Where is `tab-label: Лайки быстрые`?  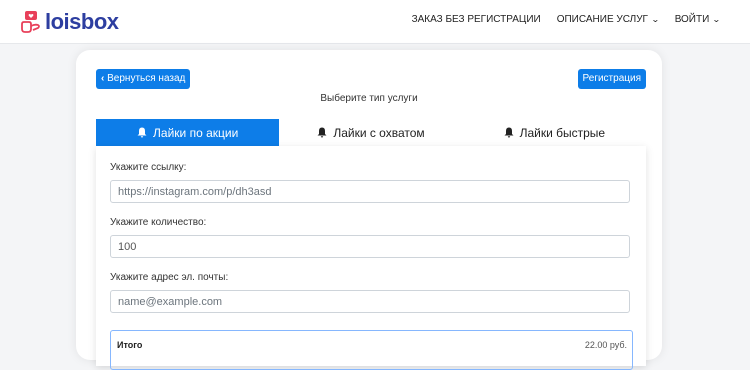 tab-label: Лайки быстрые is located at coordinates (562, 132).